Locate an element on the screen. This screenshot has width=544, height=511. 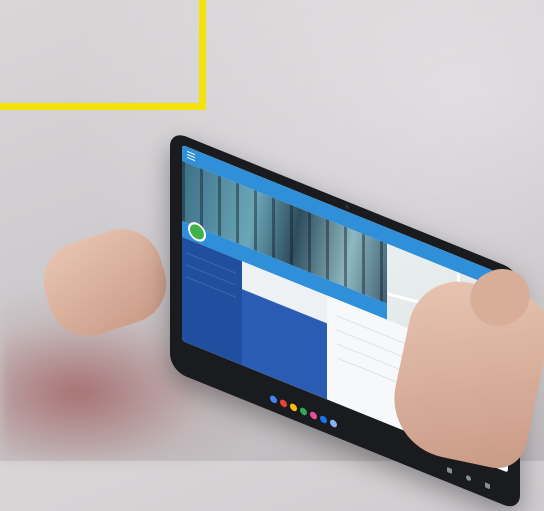
system-nav-bar is located at coordinates (468, 478).